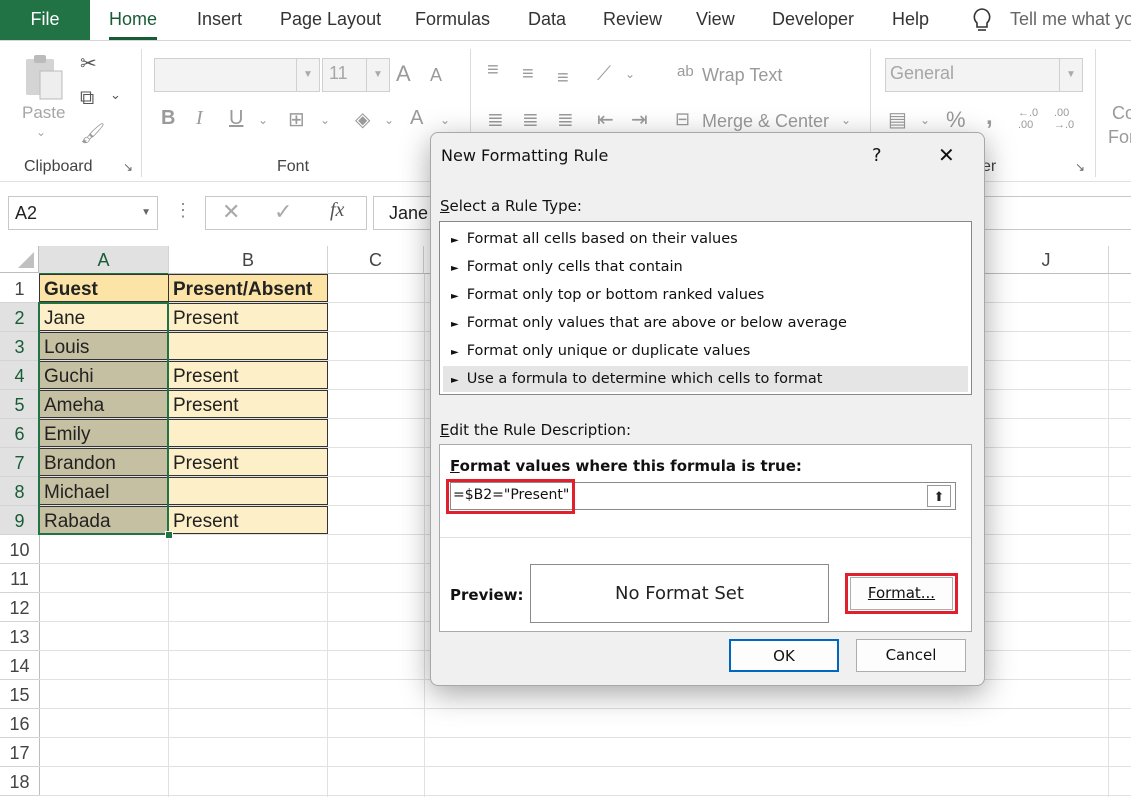 The height and width of the screenshot is (797, 1131). Describe the element at coordinates (604, 74) in the screenshot. I see `orientation-icon: ⟋` at that location.